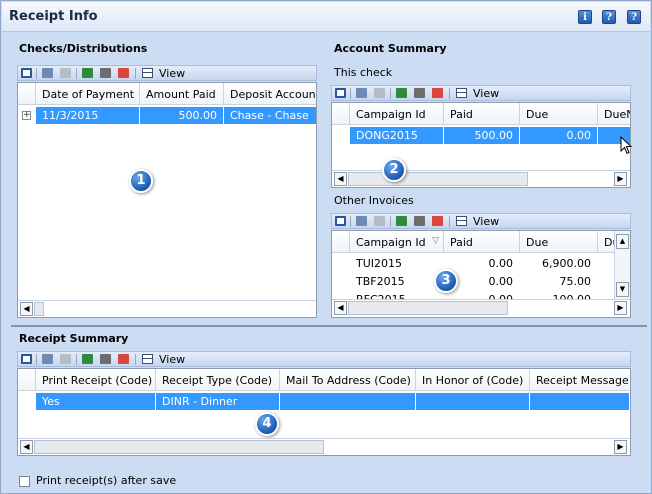 The image size is (652, 494). Describe the element at coordinates (96, 380) in the screenshot. I see `column-header: Print Receipt (Code)` at that location.